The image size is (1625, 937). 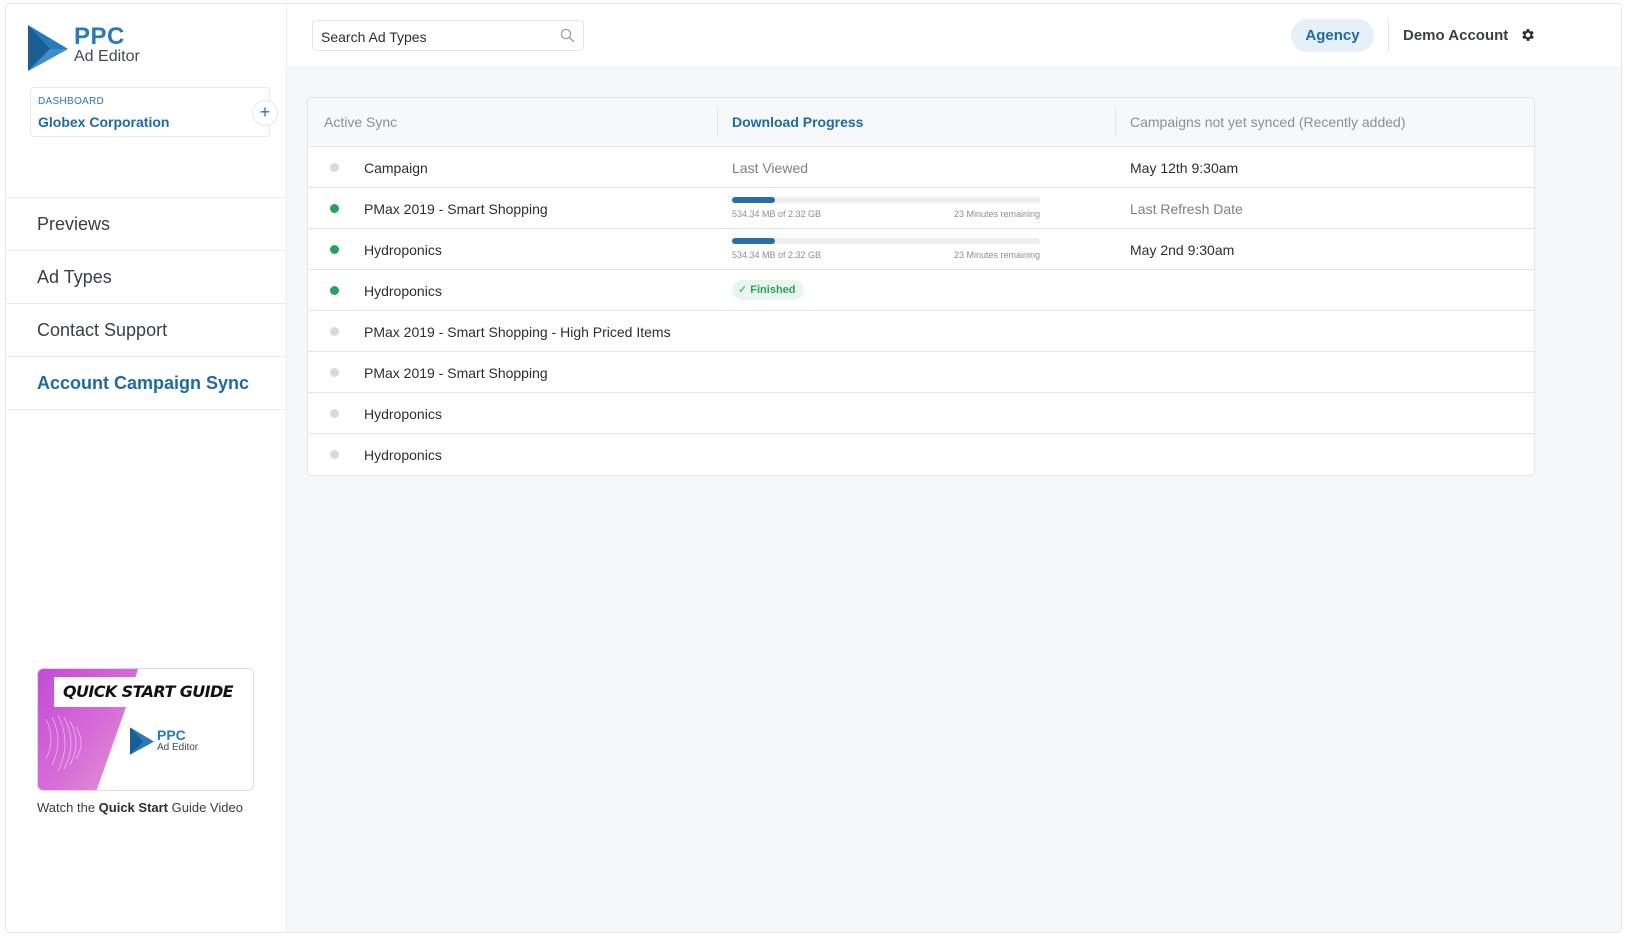 I want to click on agency-button: Agency, so click(x=1332, y=35).